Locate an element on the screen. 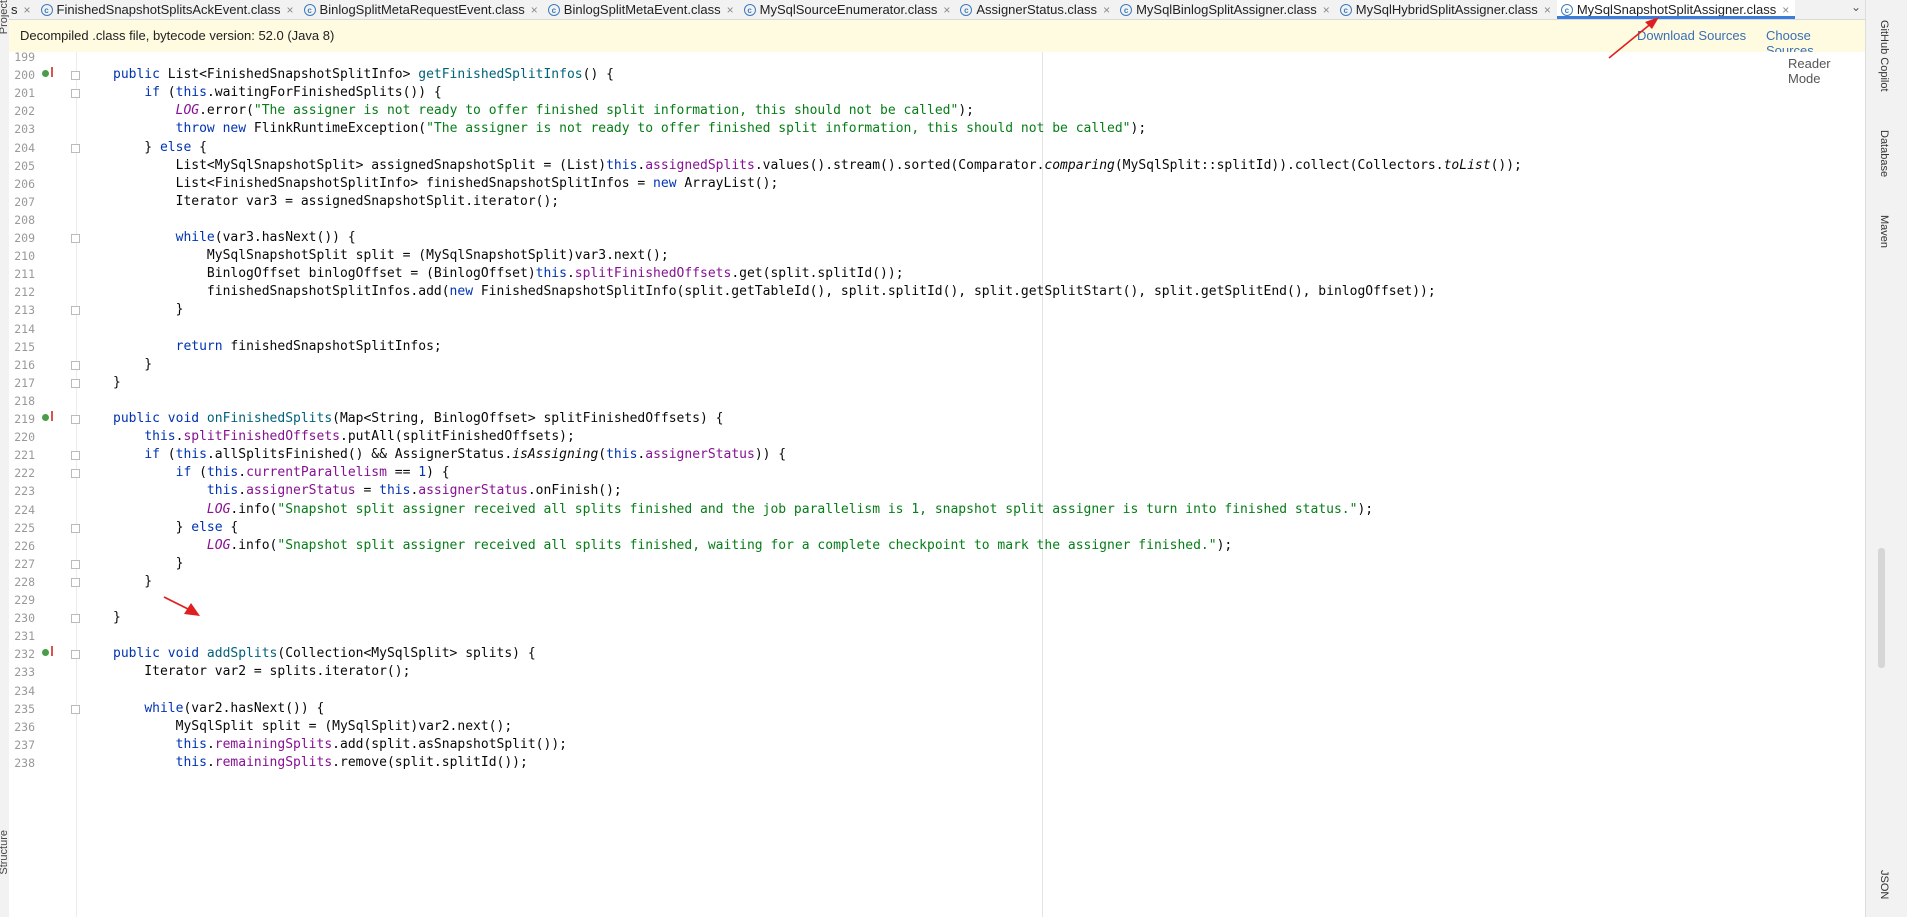 This screenshot has width=1907, height=917. right-tool-strip: GitHub Copilot Database Maven JSON is located at coordinates (1886, 458).